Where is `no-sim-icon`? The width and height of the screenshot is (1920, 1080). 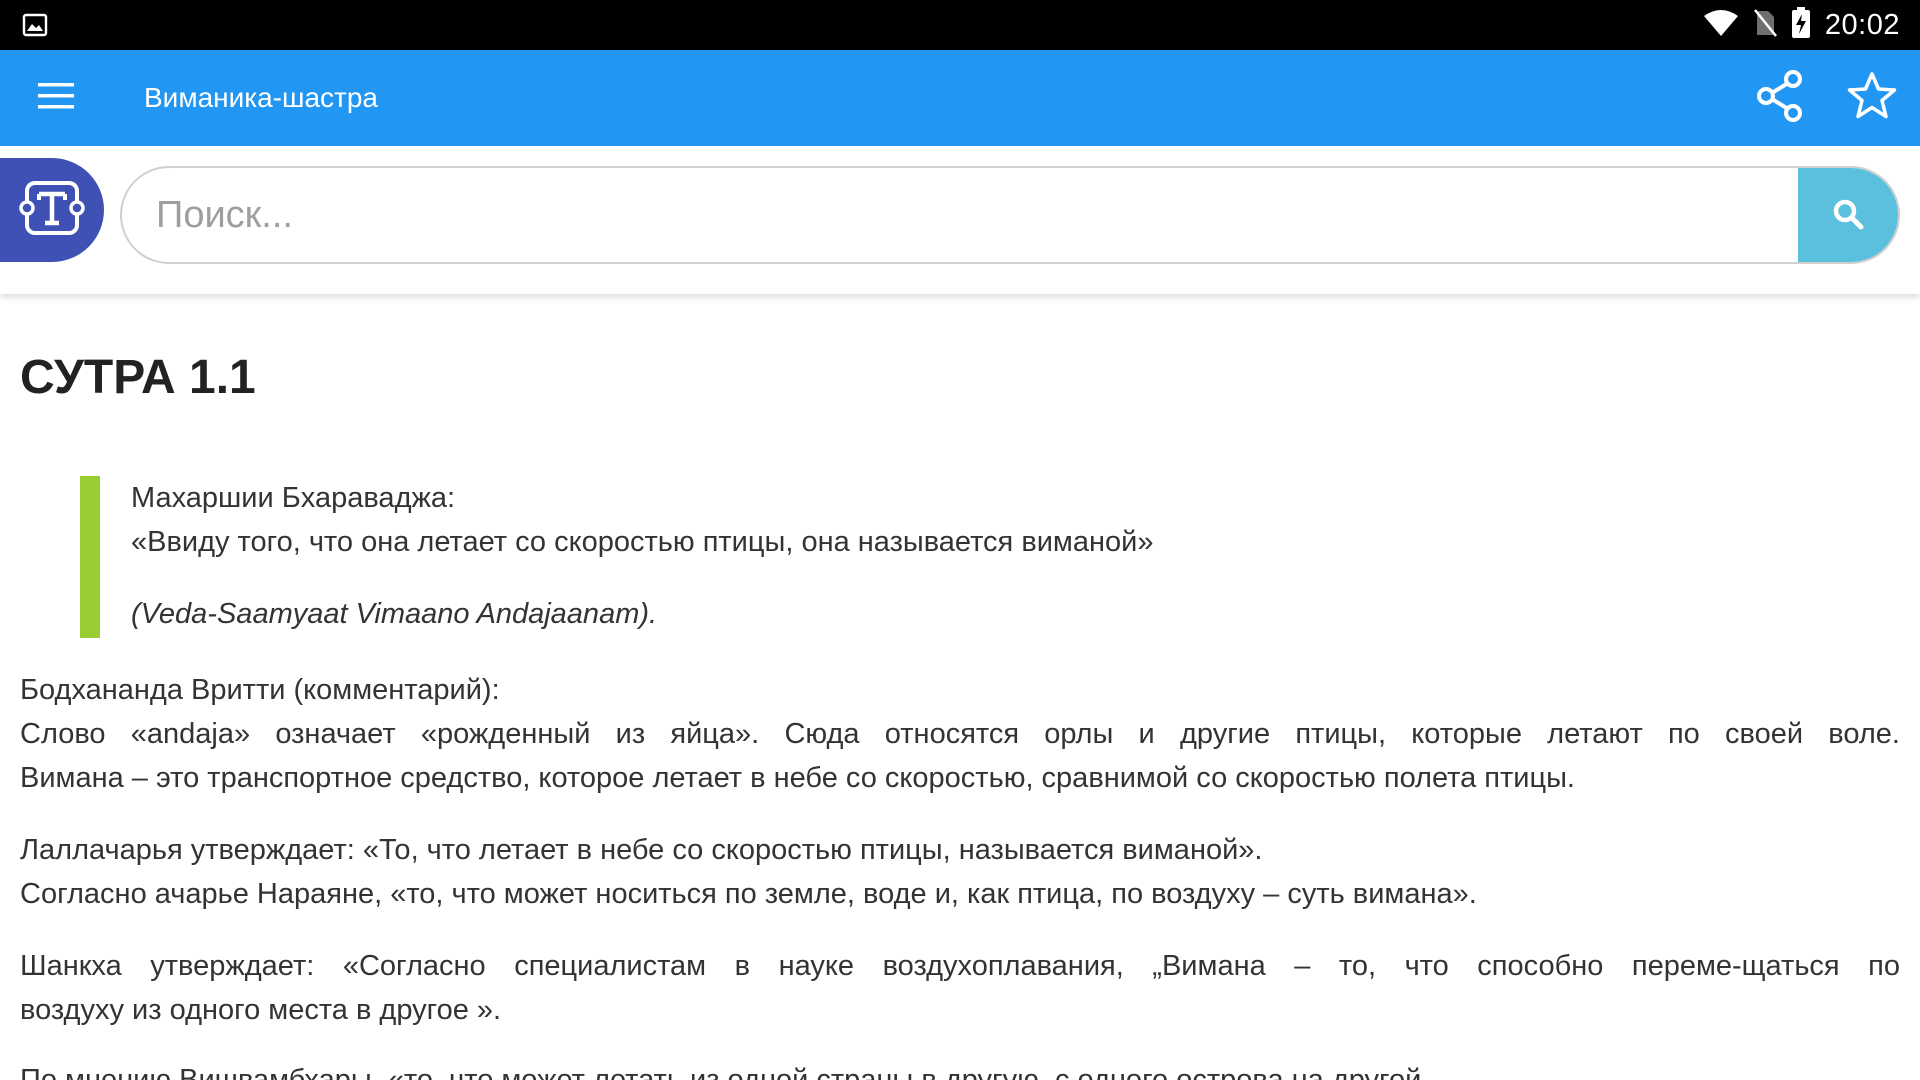
no-sim-icon is located at coordinates (1765, 25).